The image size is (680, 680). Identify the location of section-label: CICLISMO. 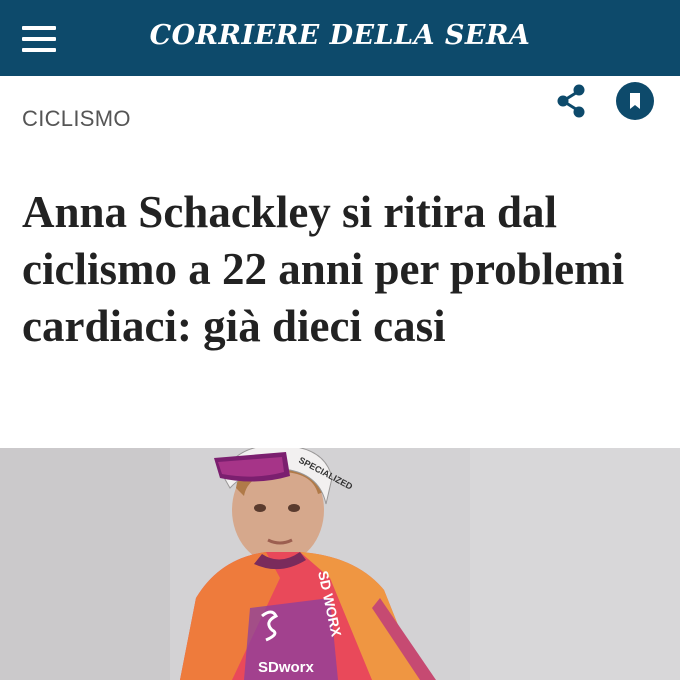
(76, 119).